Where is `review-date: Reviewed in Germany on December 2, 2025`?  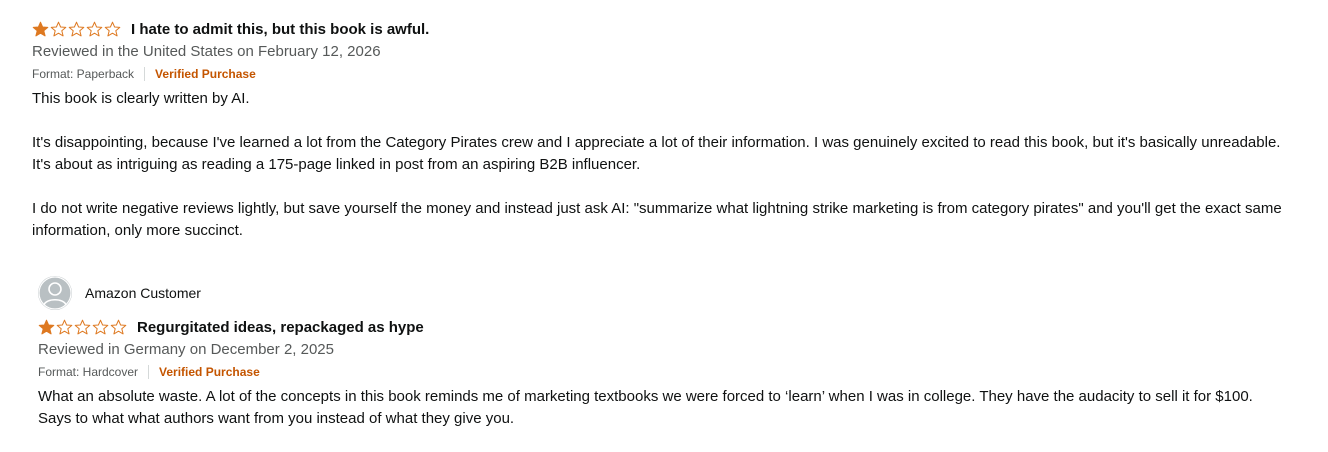
review-date: Reviewed in Germany on December 2, 2025 is located at coordinates (186, 349).